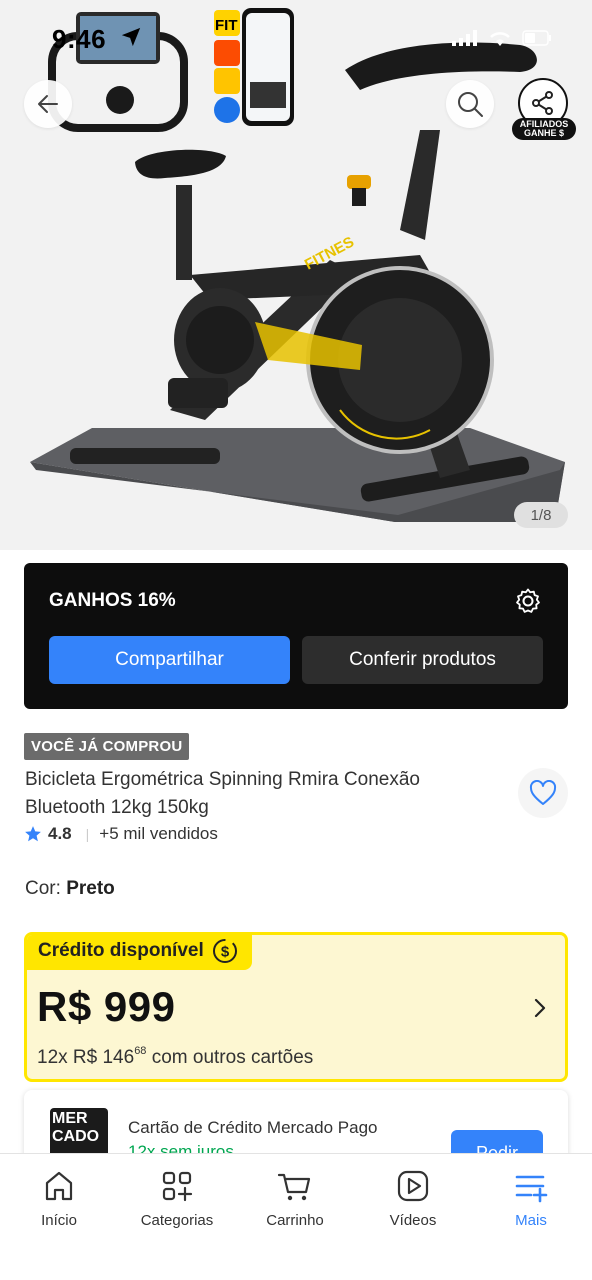 The height and width of the screenshot is (1280, 592). I want to click on share-icon, so click(542, 103).